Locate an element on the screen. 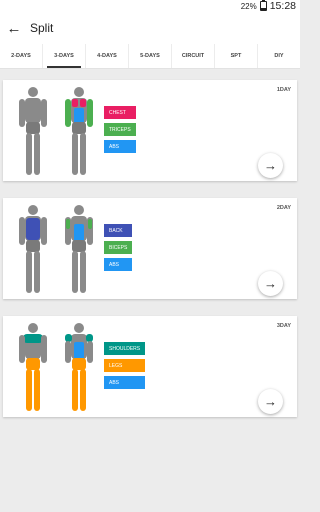 Image resolution: width=320 pixels, height=512 pixels. back-button: ← is located at coordinates (14, 28).